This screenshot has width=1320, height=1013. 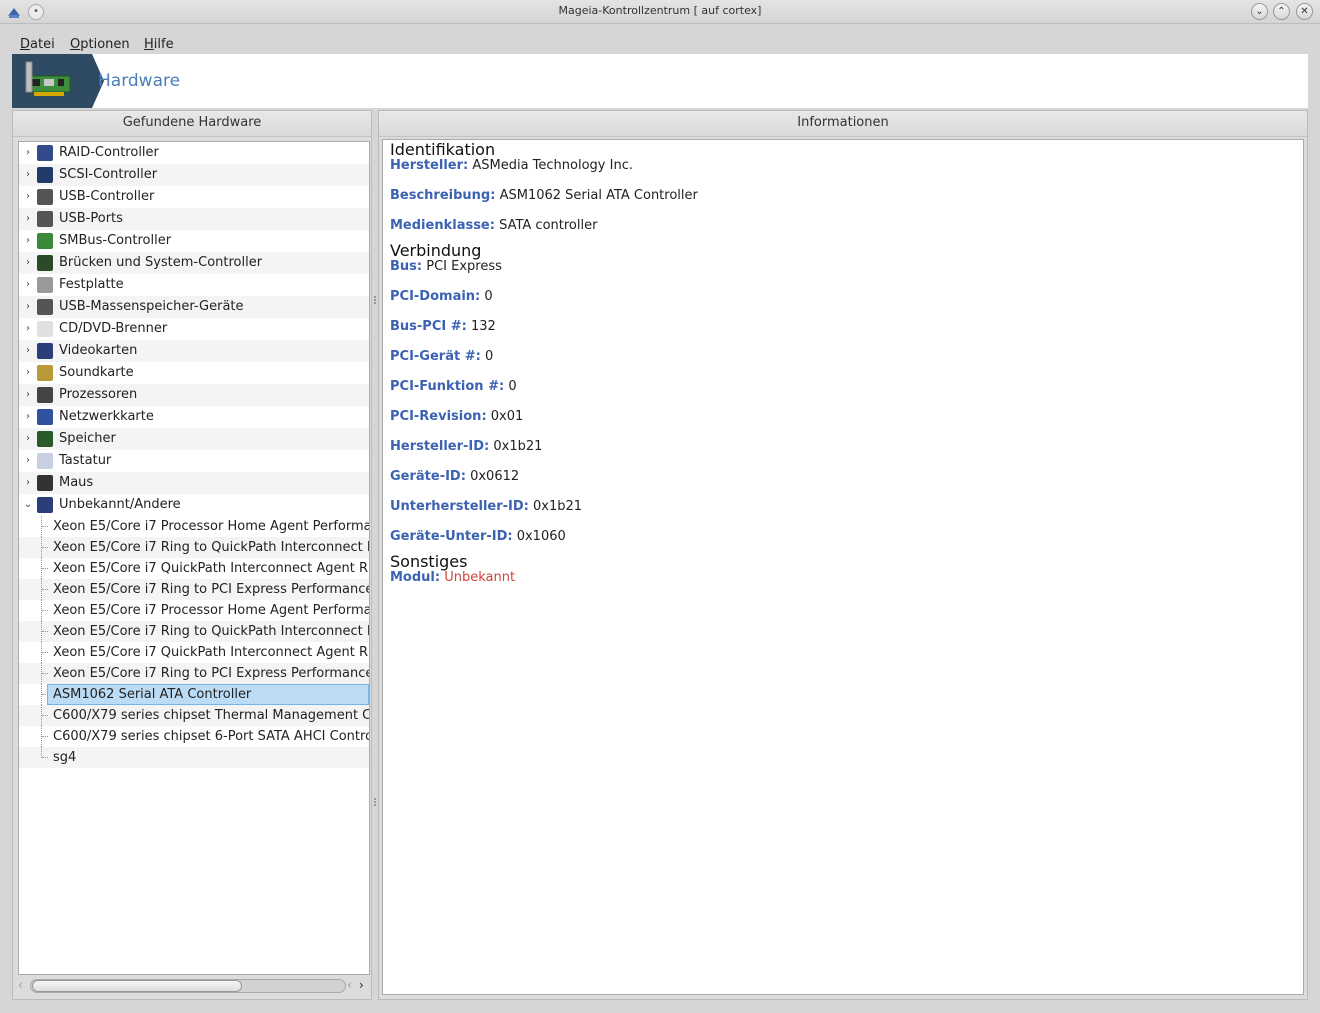 I want to click on tree-category-label: Videokarten, so click(x=98, y=350).